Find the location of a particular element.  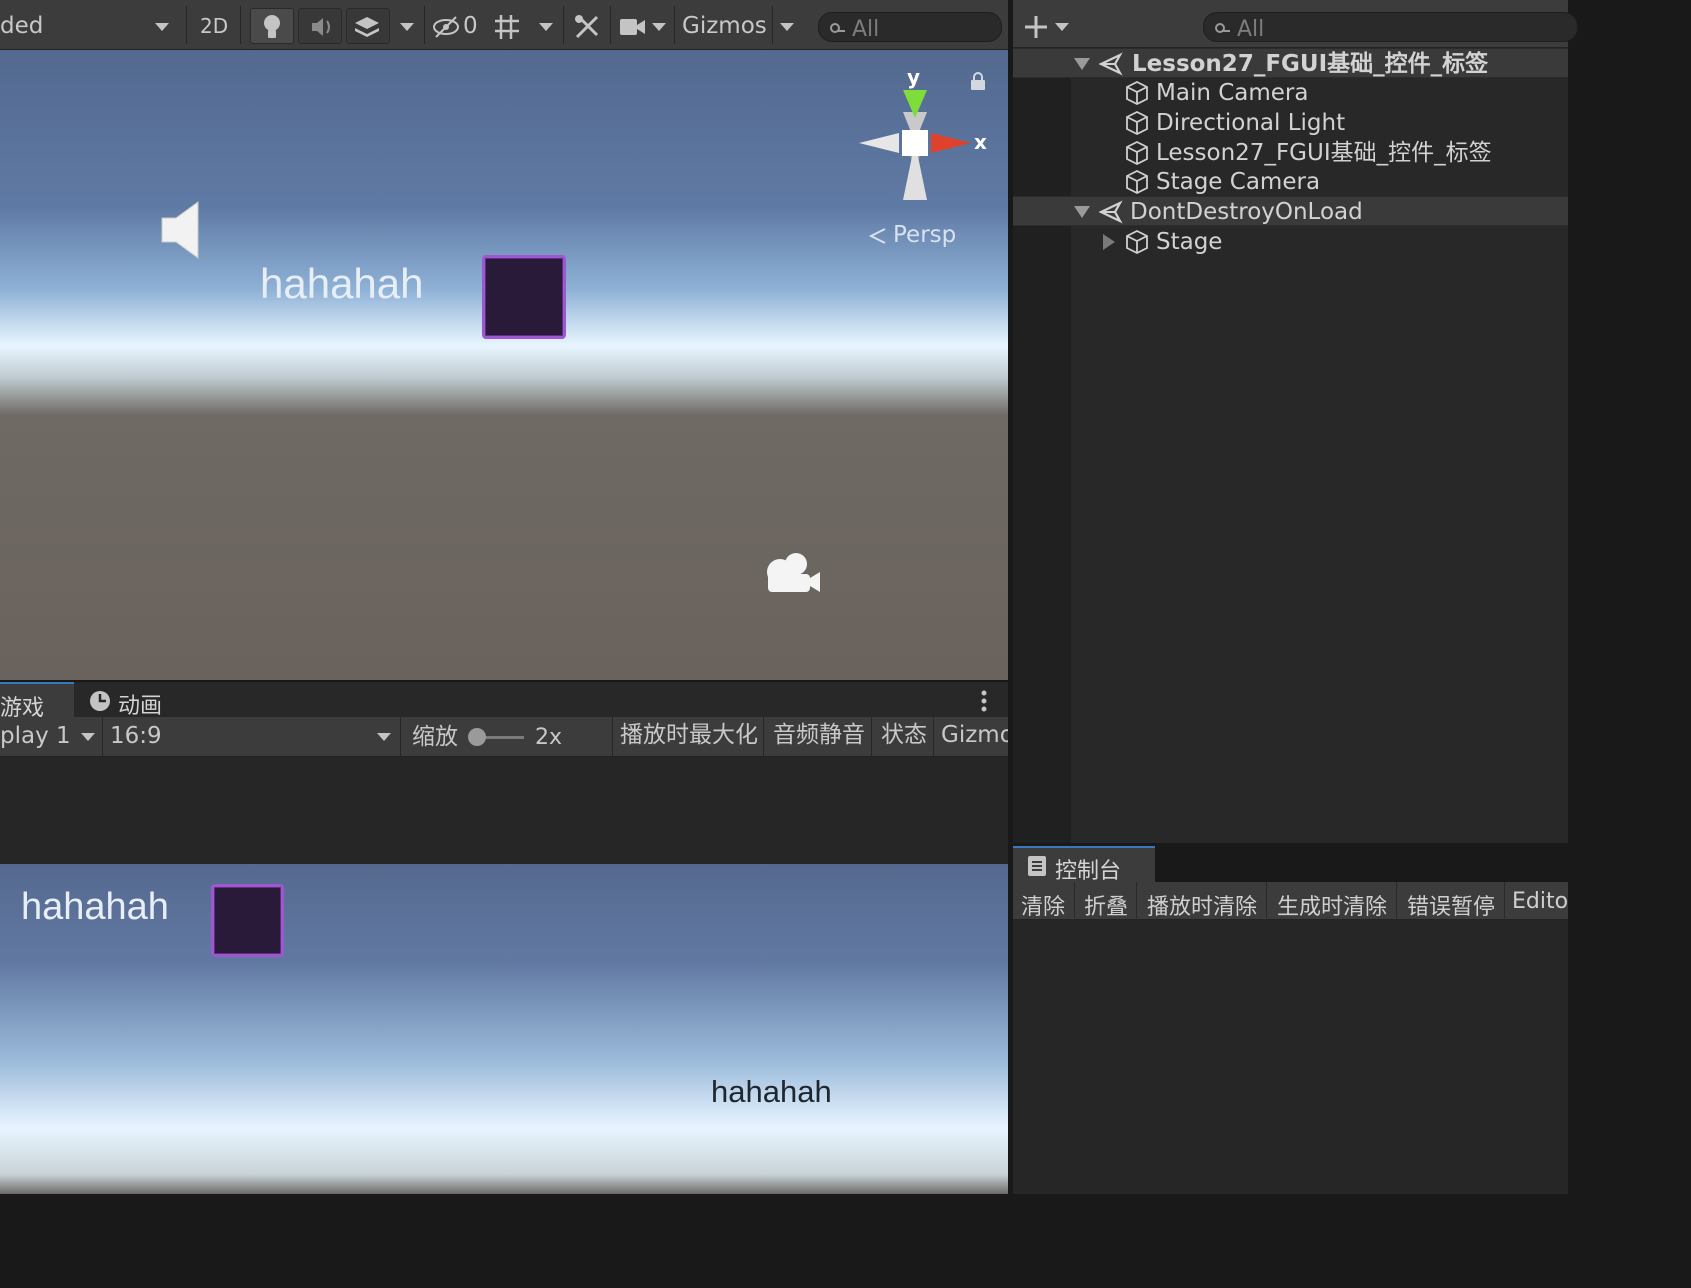

purple-image is located at coordinates (524, 297).